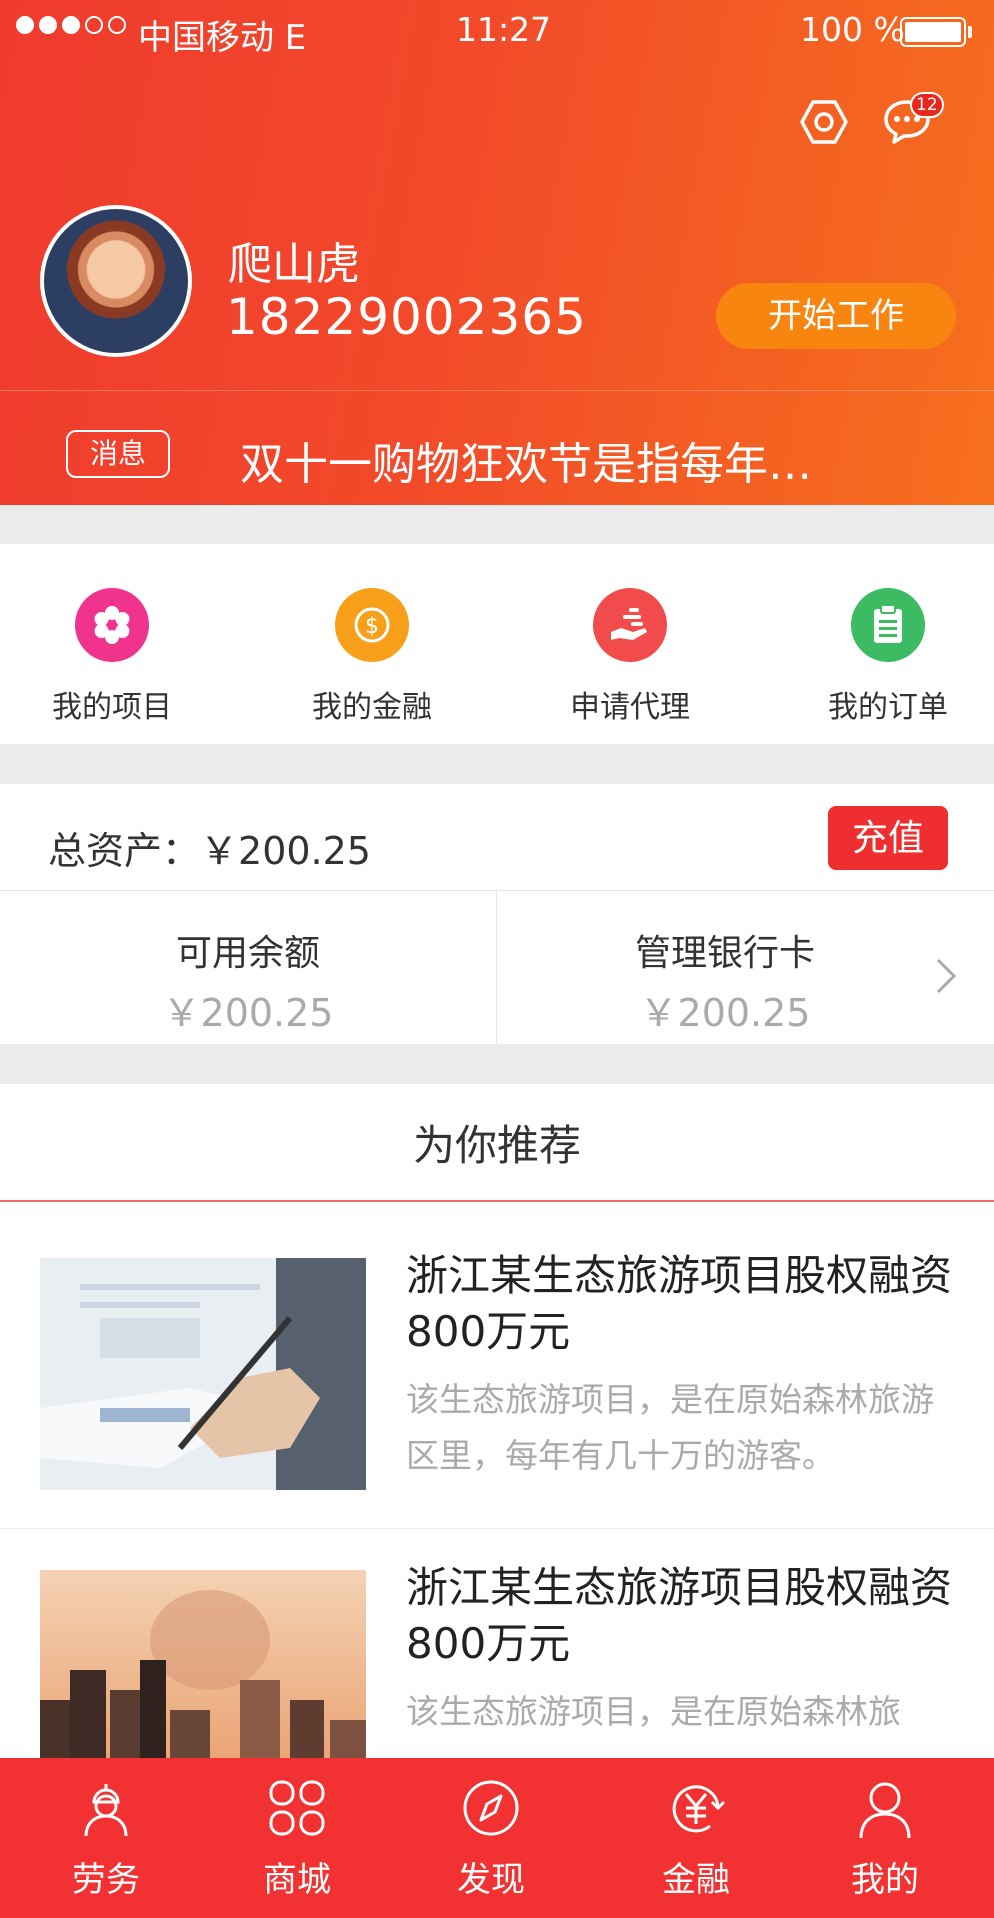 The height and width of the screenshot is (1918, 994). Describe the element at coordinates (696, 1838) in the screenshot. I see `tab-finance: 金融` at that location.